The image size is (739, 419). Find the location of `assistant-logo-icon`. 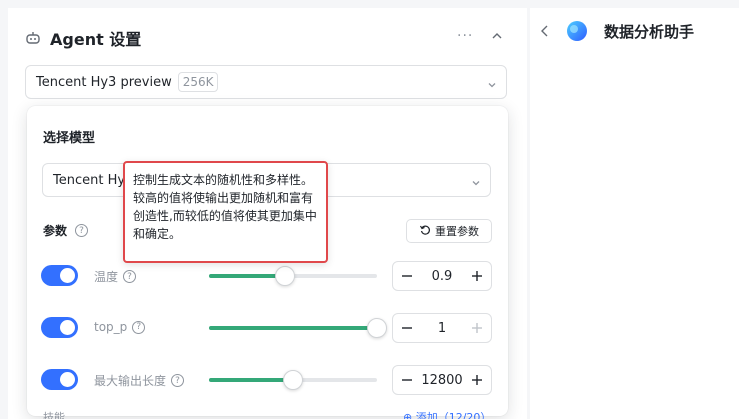

assistant-logo-icon is located at coordinates (577, 31).